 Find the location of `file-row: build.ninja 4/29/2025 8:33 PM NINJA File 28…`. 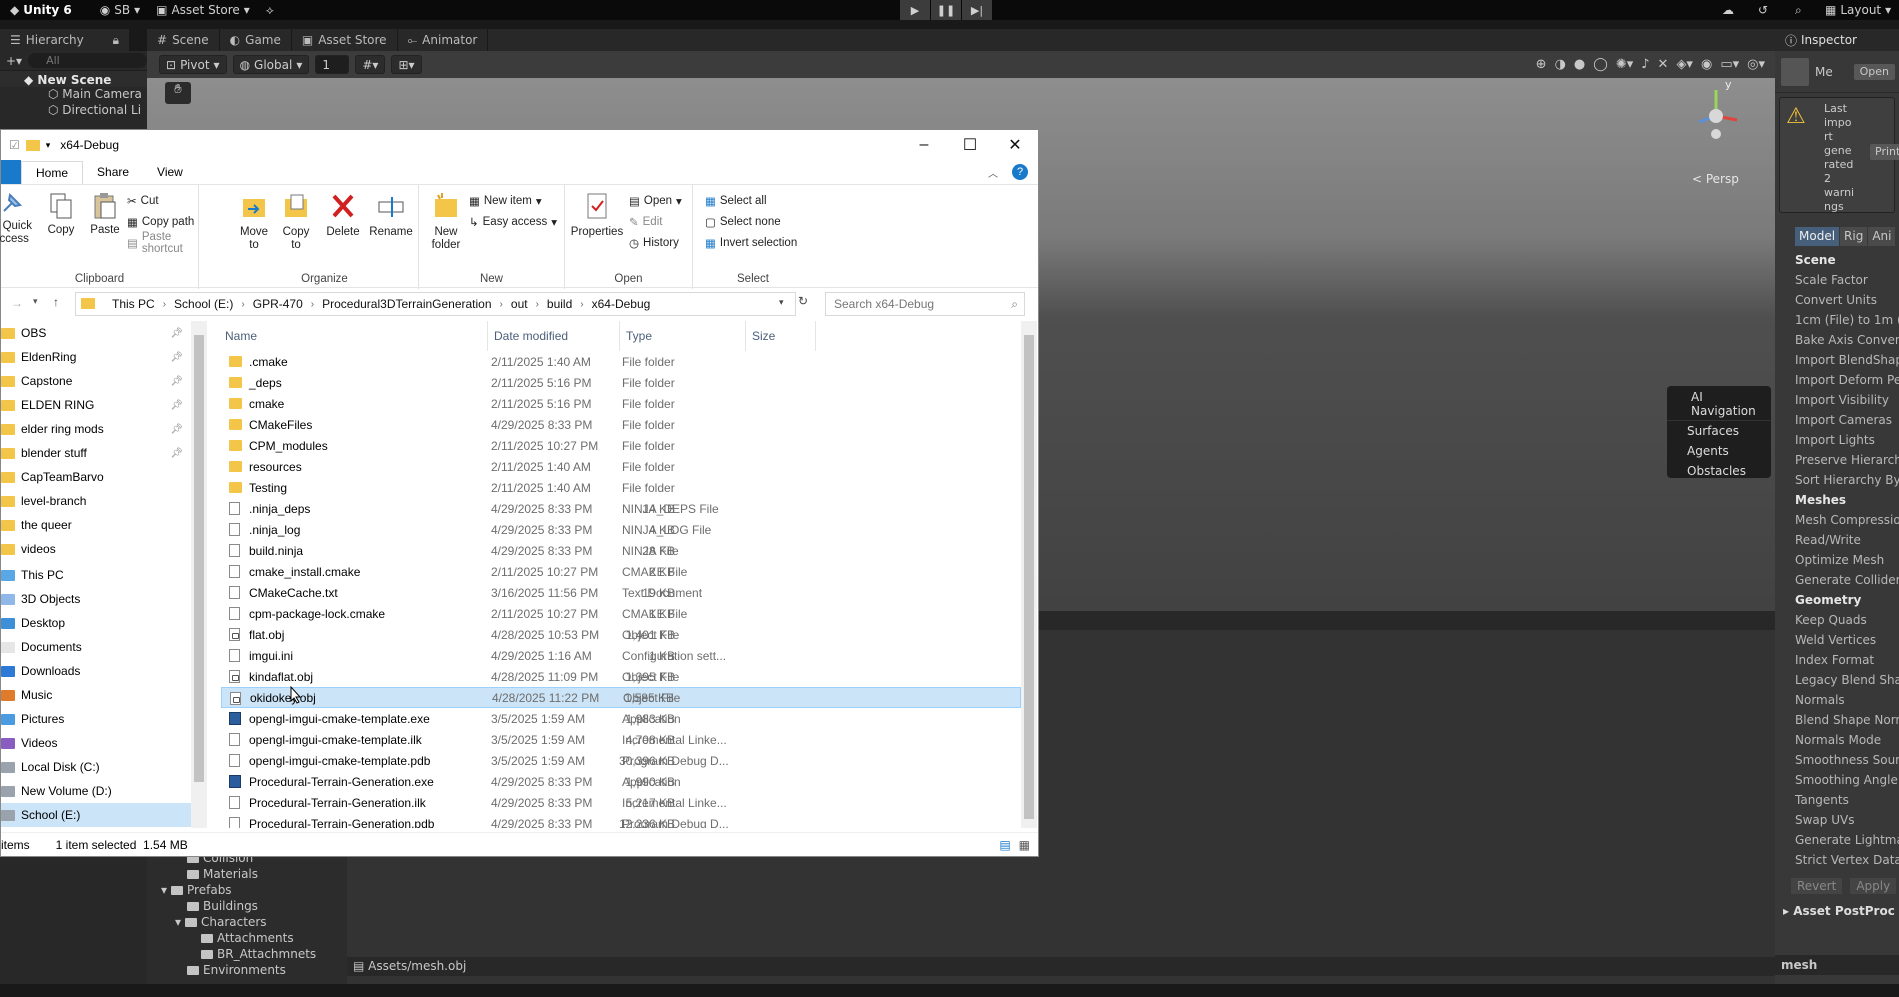

file-row: build.ninja 4/29/2025 8:33 PM NINJA File 28… is located at coordinates (621, 550).